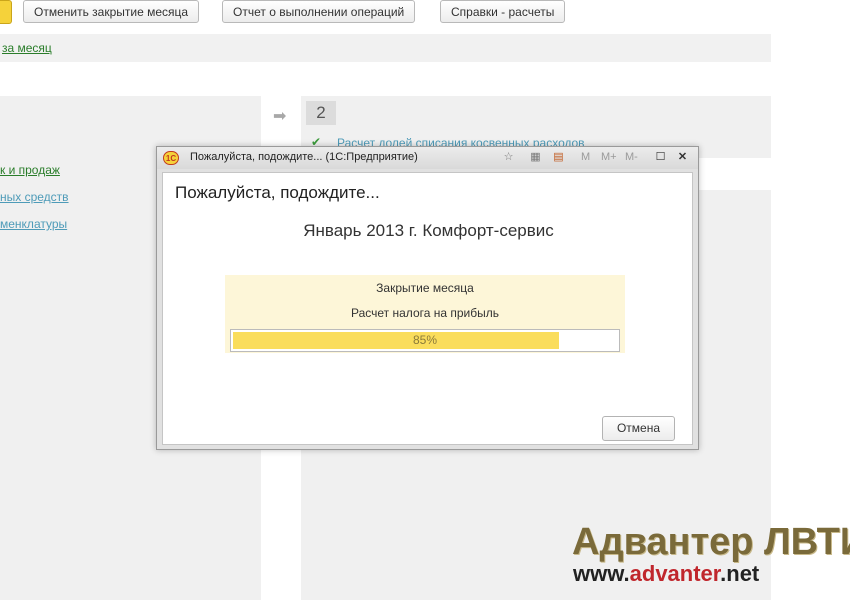 The image size is (850, 600). What do you see at coordinates (601, 573) in the screenshot?
I see `watermark-url-prefix: www.` at bounding box center [601, 573].